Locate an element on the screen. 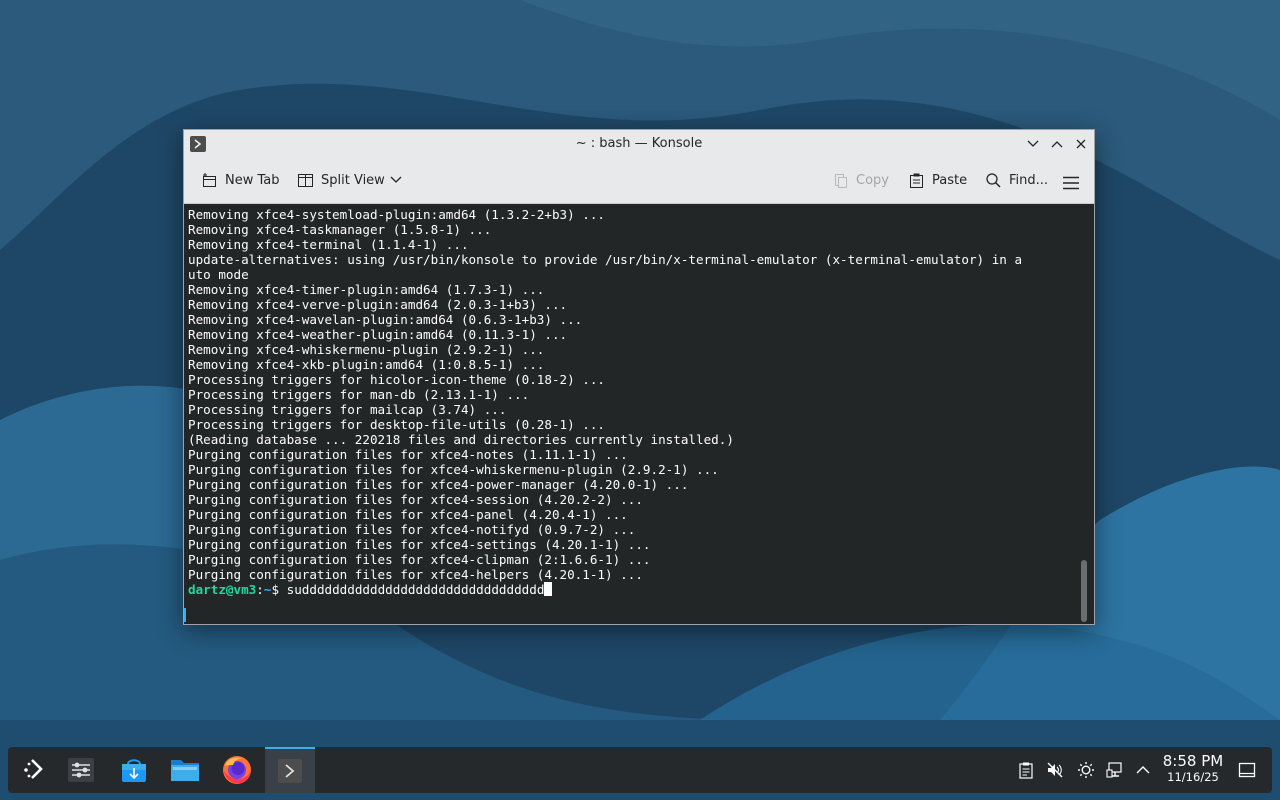 Image resolution: width=1280 pixels, height=800 pixels. prompt-user: dartz@vm3 is located at coordinates (222, 589).